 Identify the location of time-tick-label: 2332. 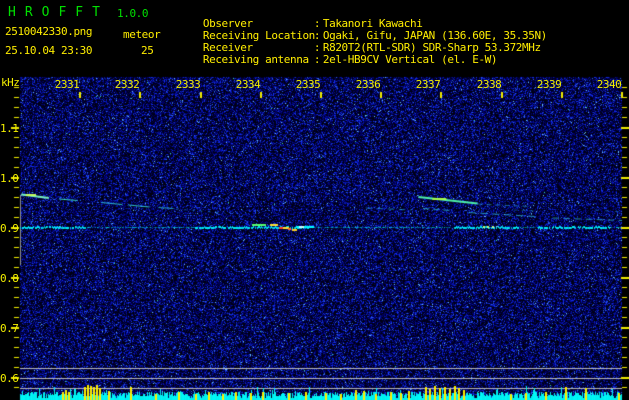
(127, 84).